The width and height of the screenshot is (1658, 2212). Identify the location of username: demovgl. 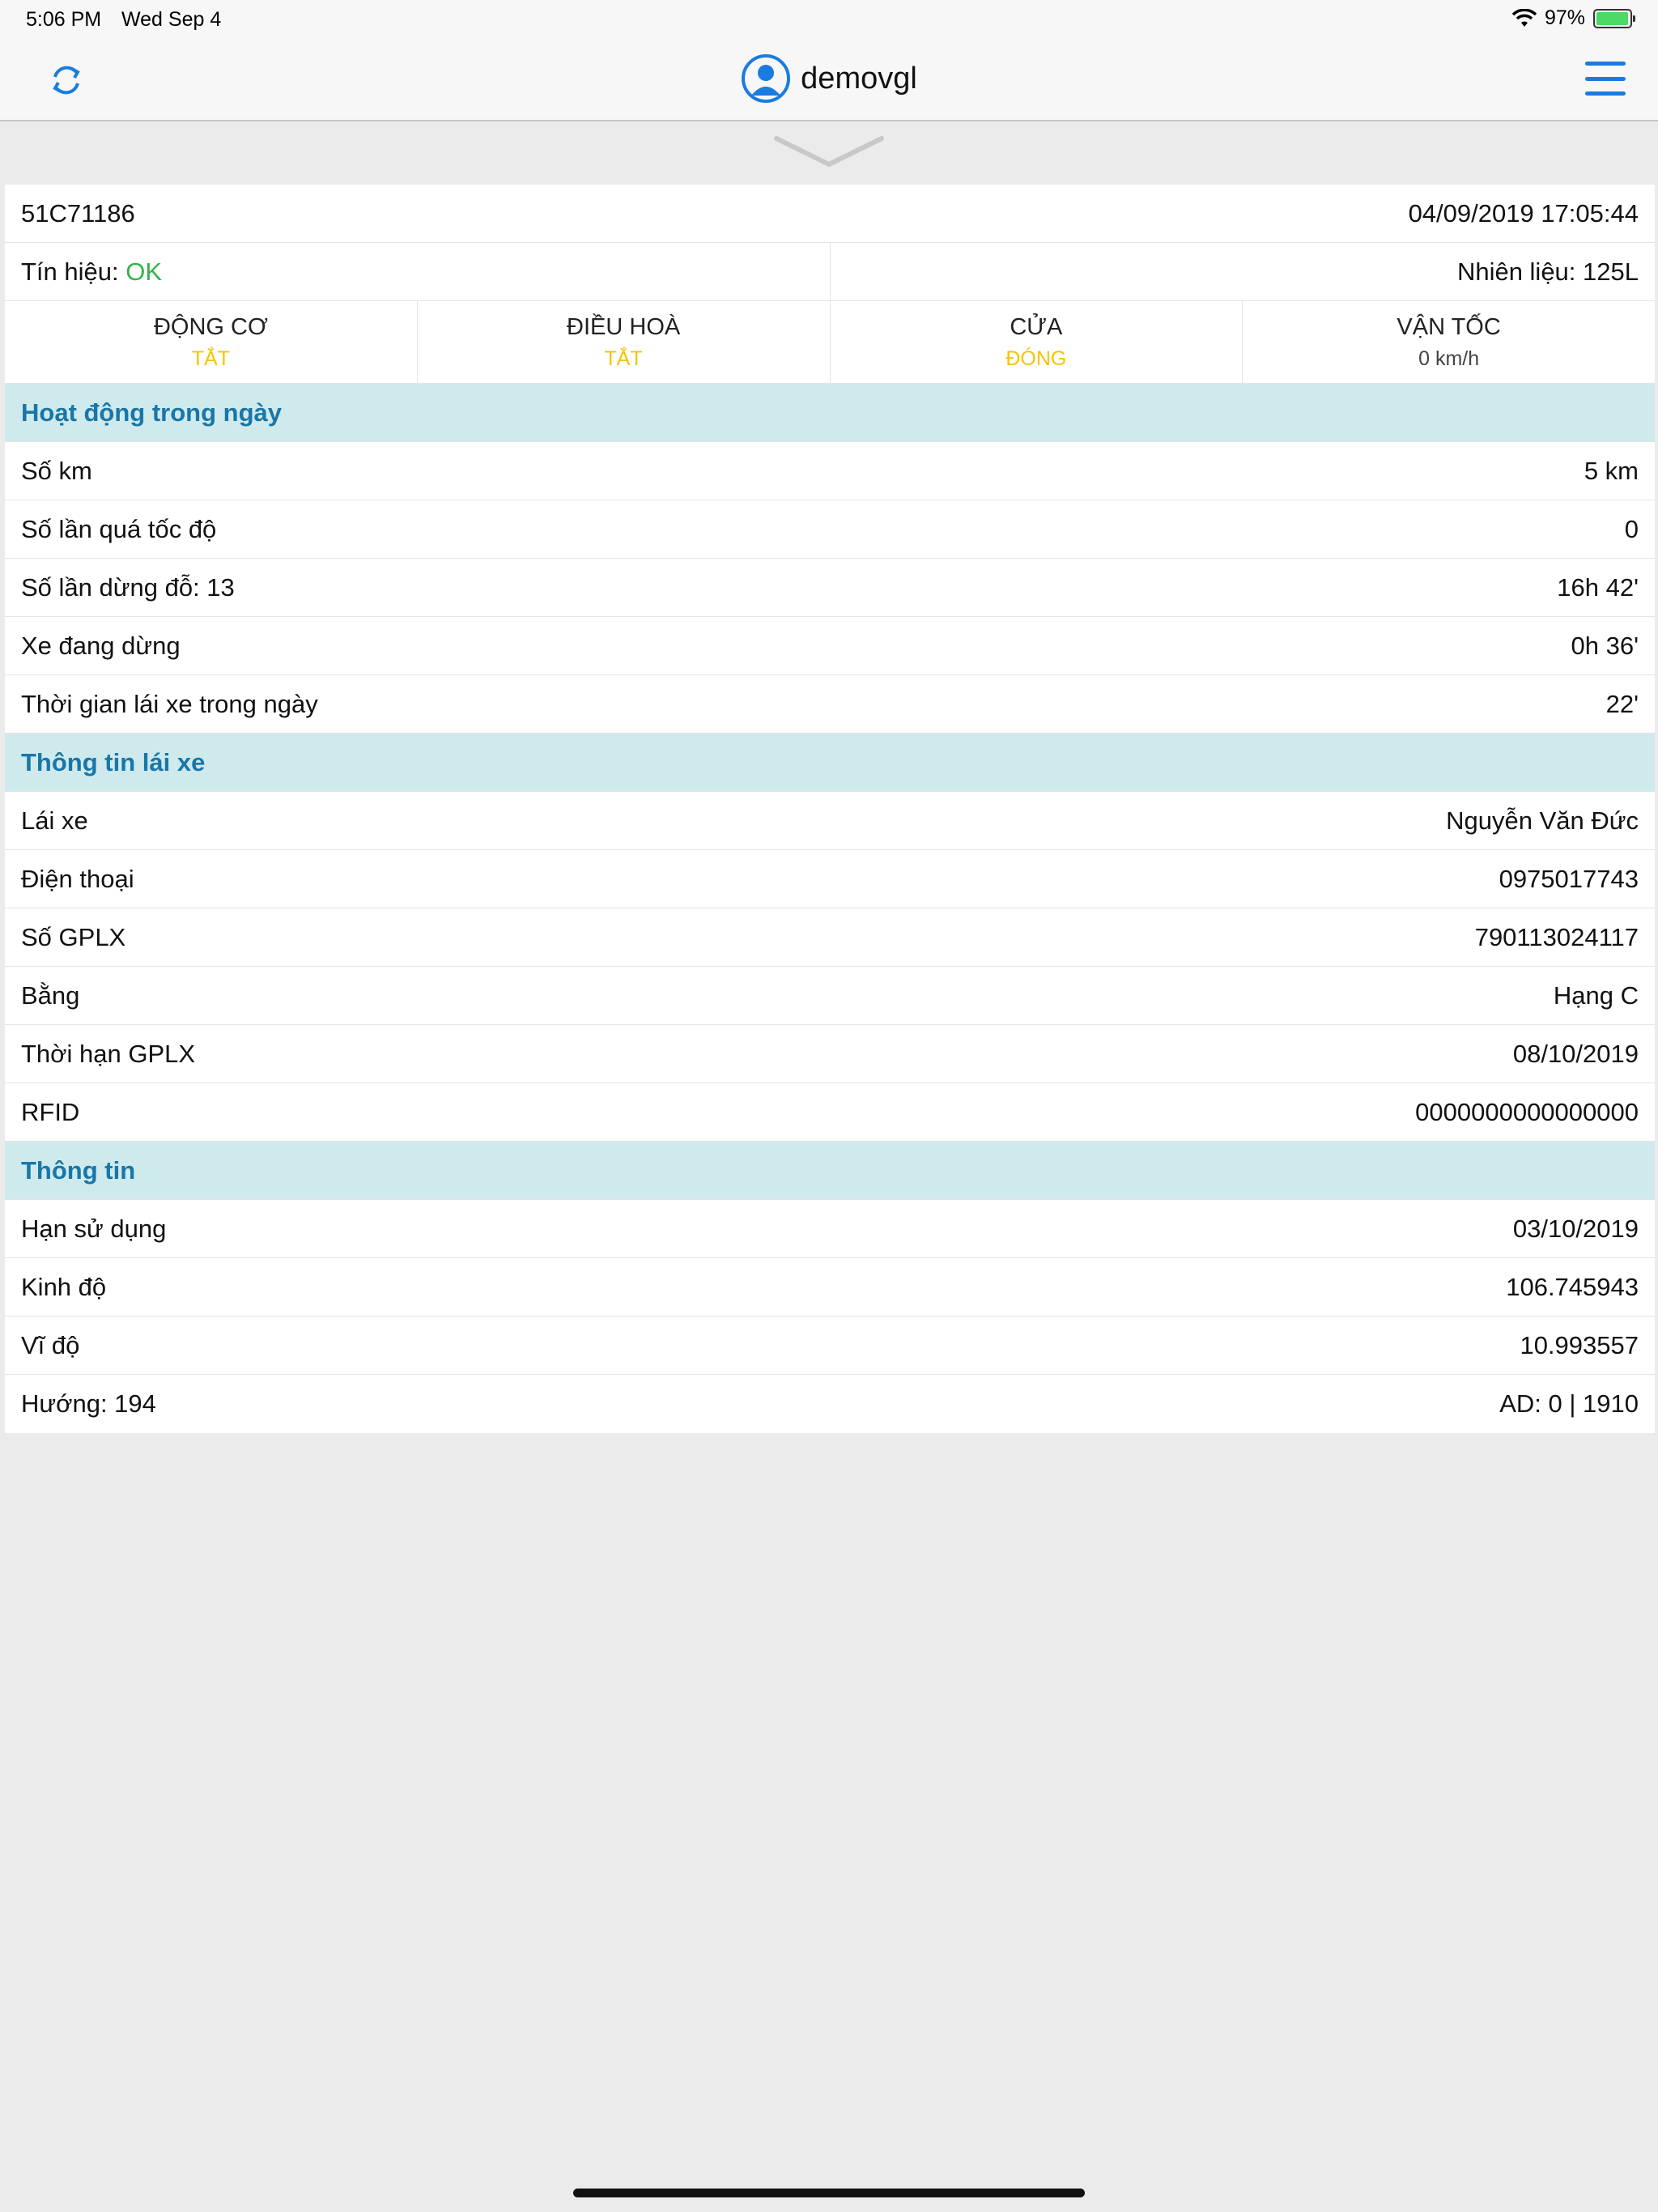
(859, 78).